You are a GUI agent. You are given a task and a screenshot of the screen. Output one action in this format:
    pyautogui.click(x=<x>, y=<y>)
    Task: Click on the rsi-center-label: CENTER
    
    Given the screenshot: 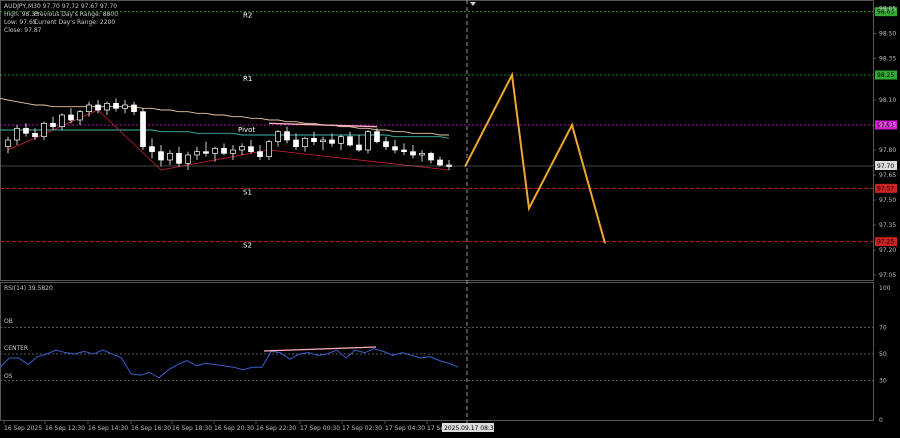 What is the action you would take?
    pyautogui.click(x=16, y=348)
    